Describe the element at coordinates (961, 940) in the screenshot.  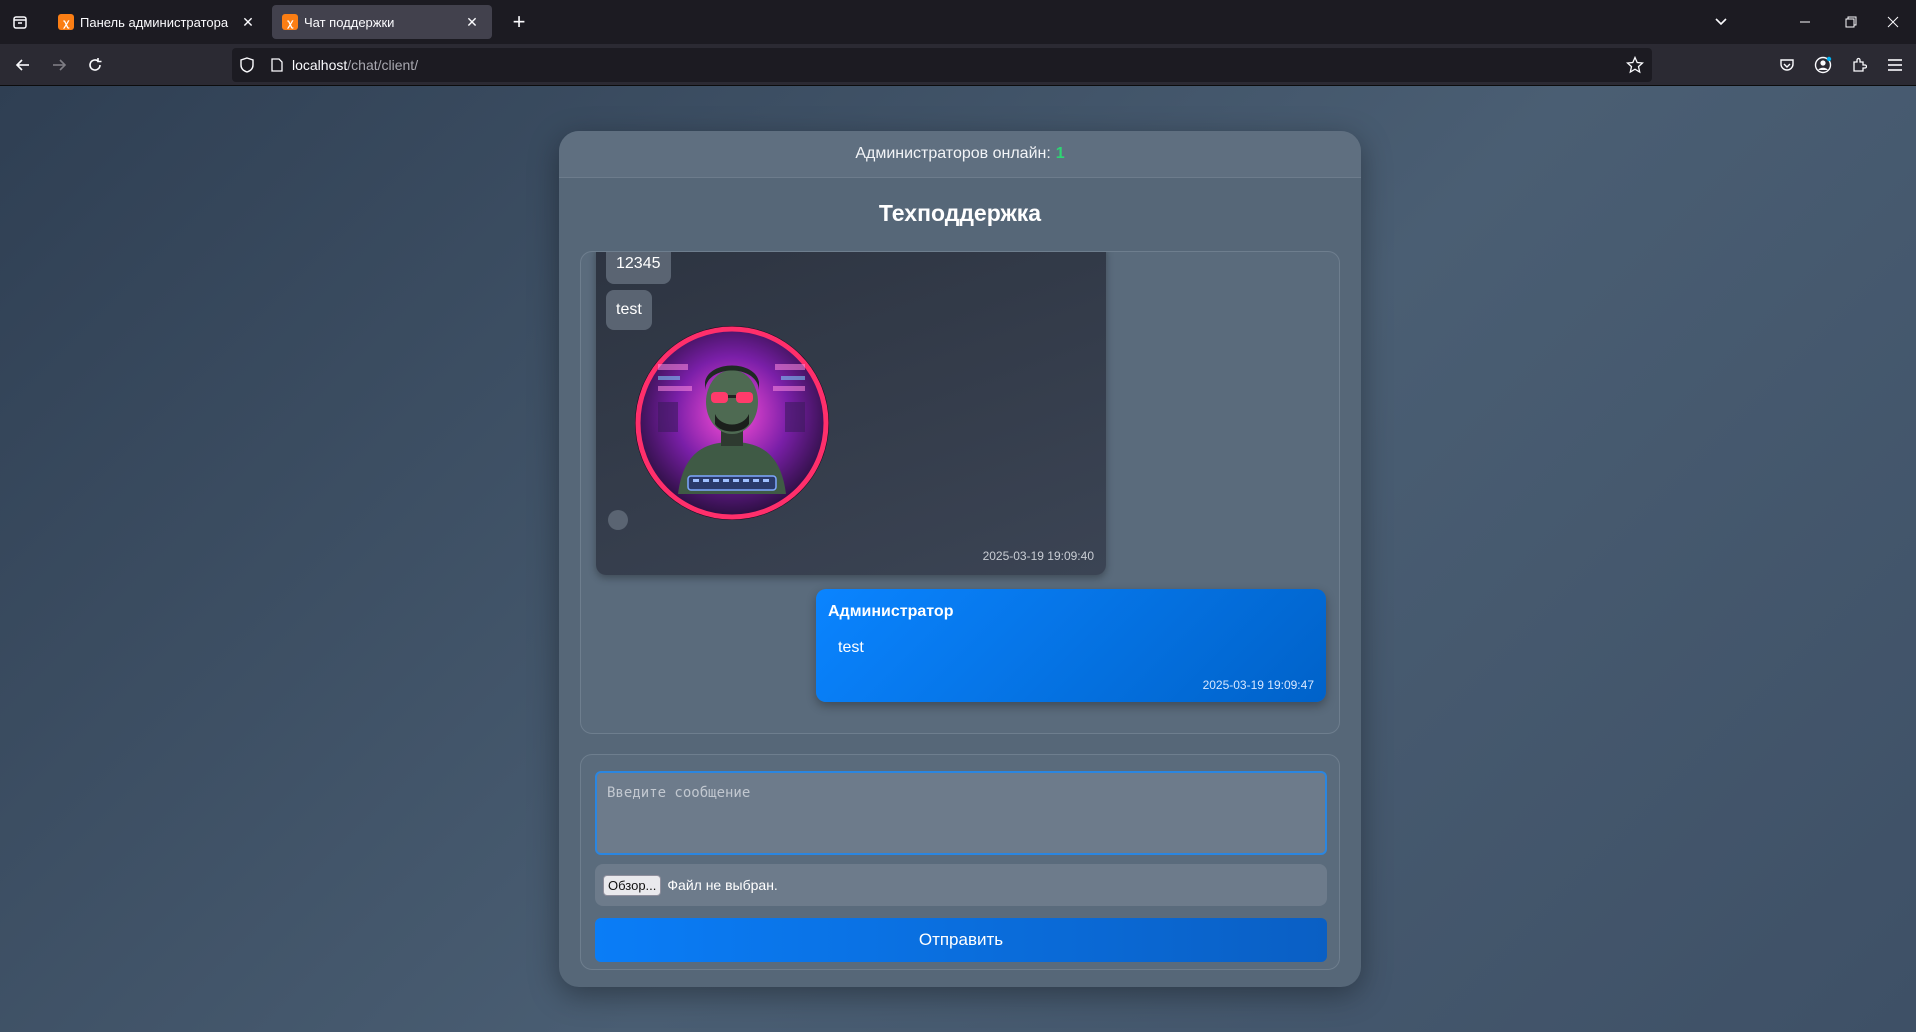
I see `send-button: Отправить` at that location.